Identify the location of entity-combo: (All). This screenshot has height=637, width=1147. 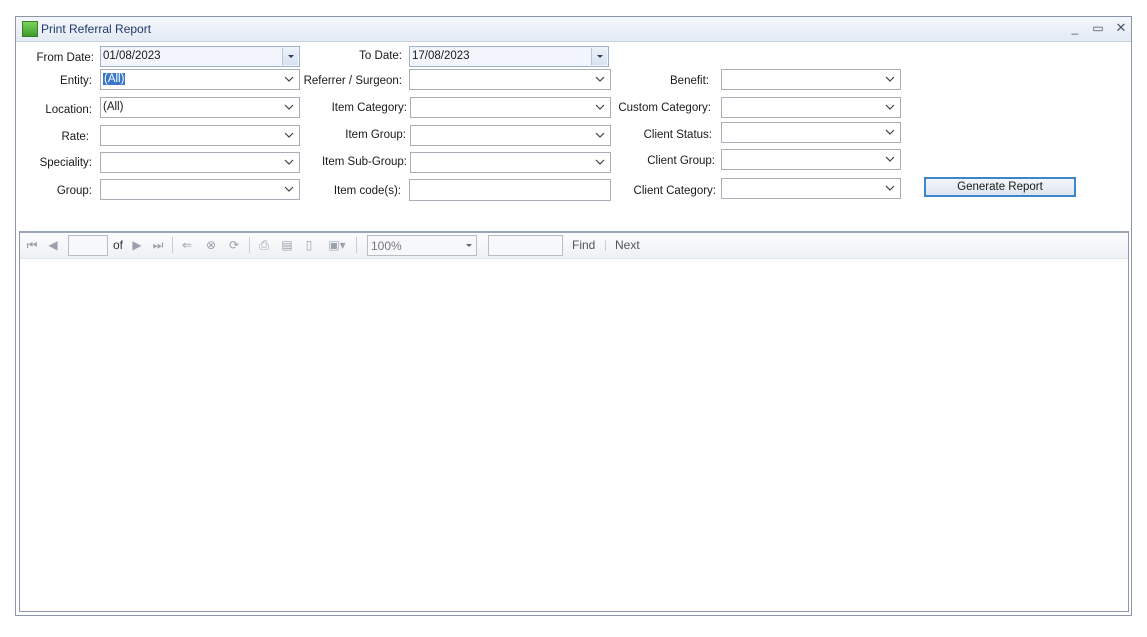
(200, 79).